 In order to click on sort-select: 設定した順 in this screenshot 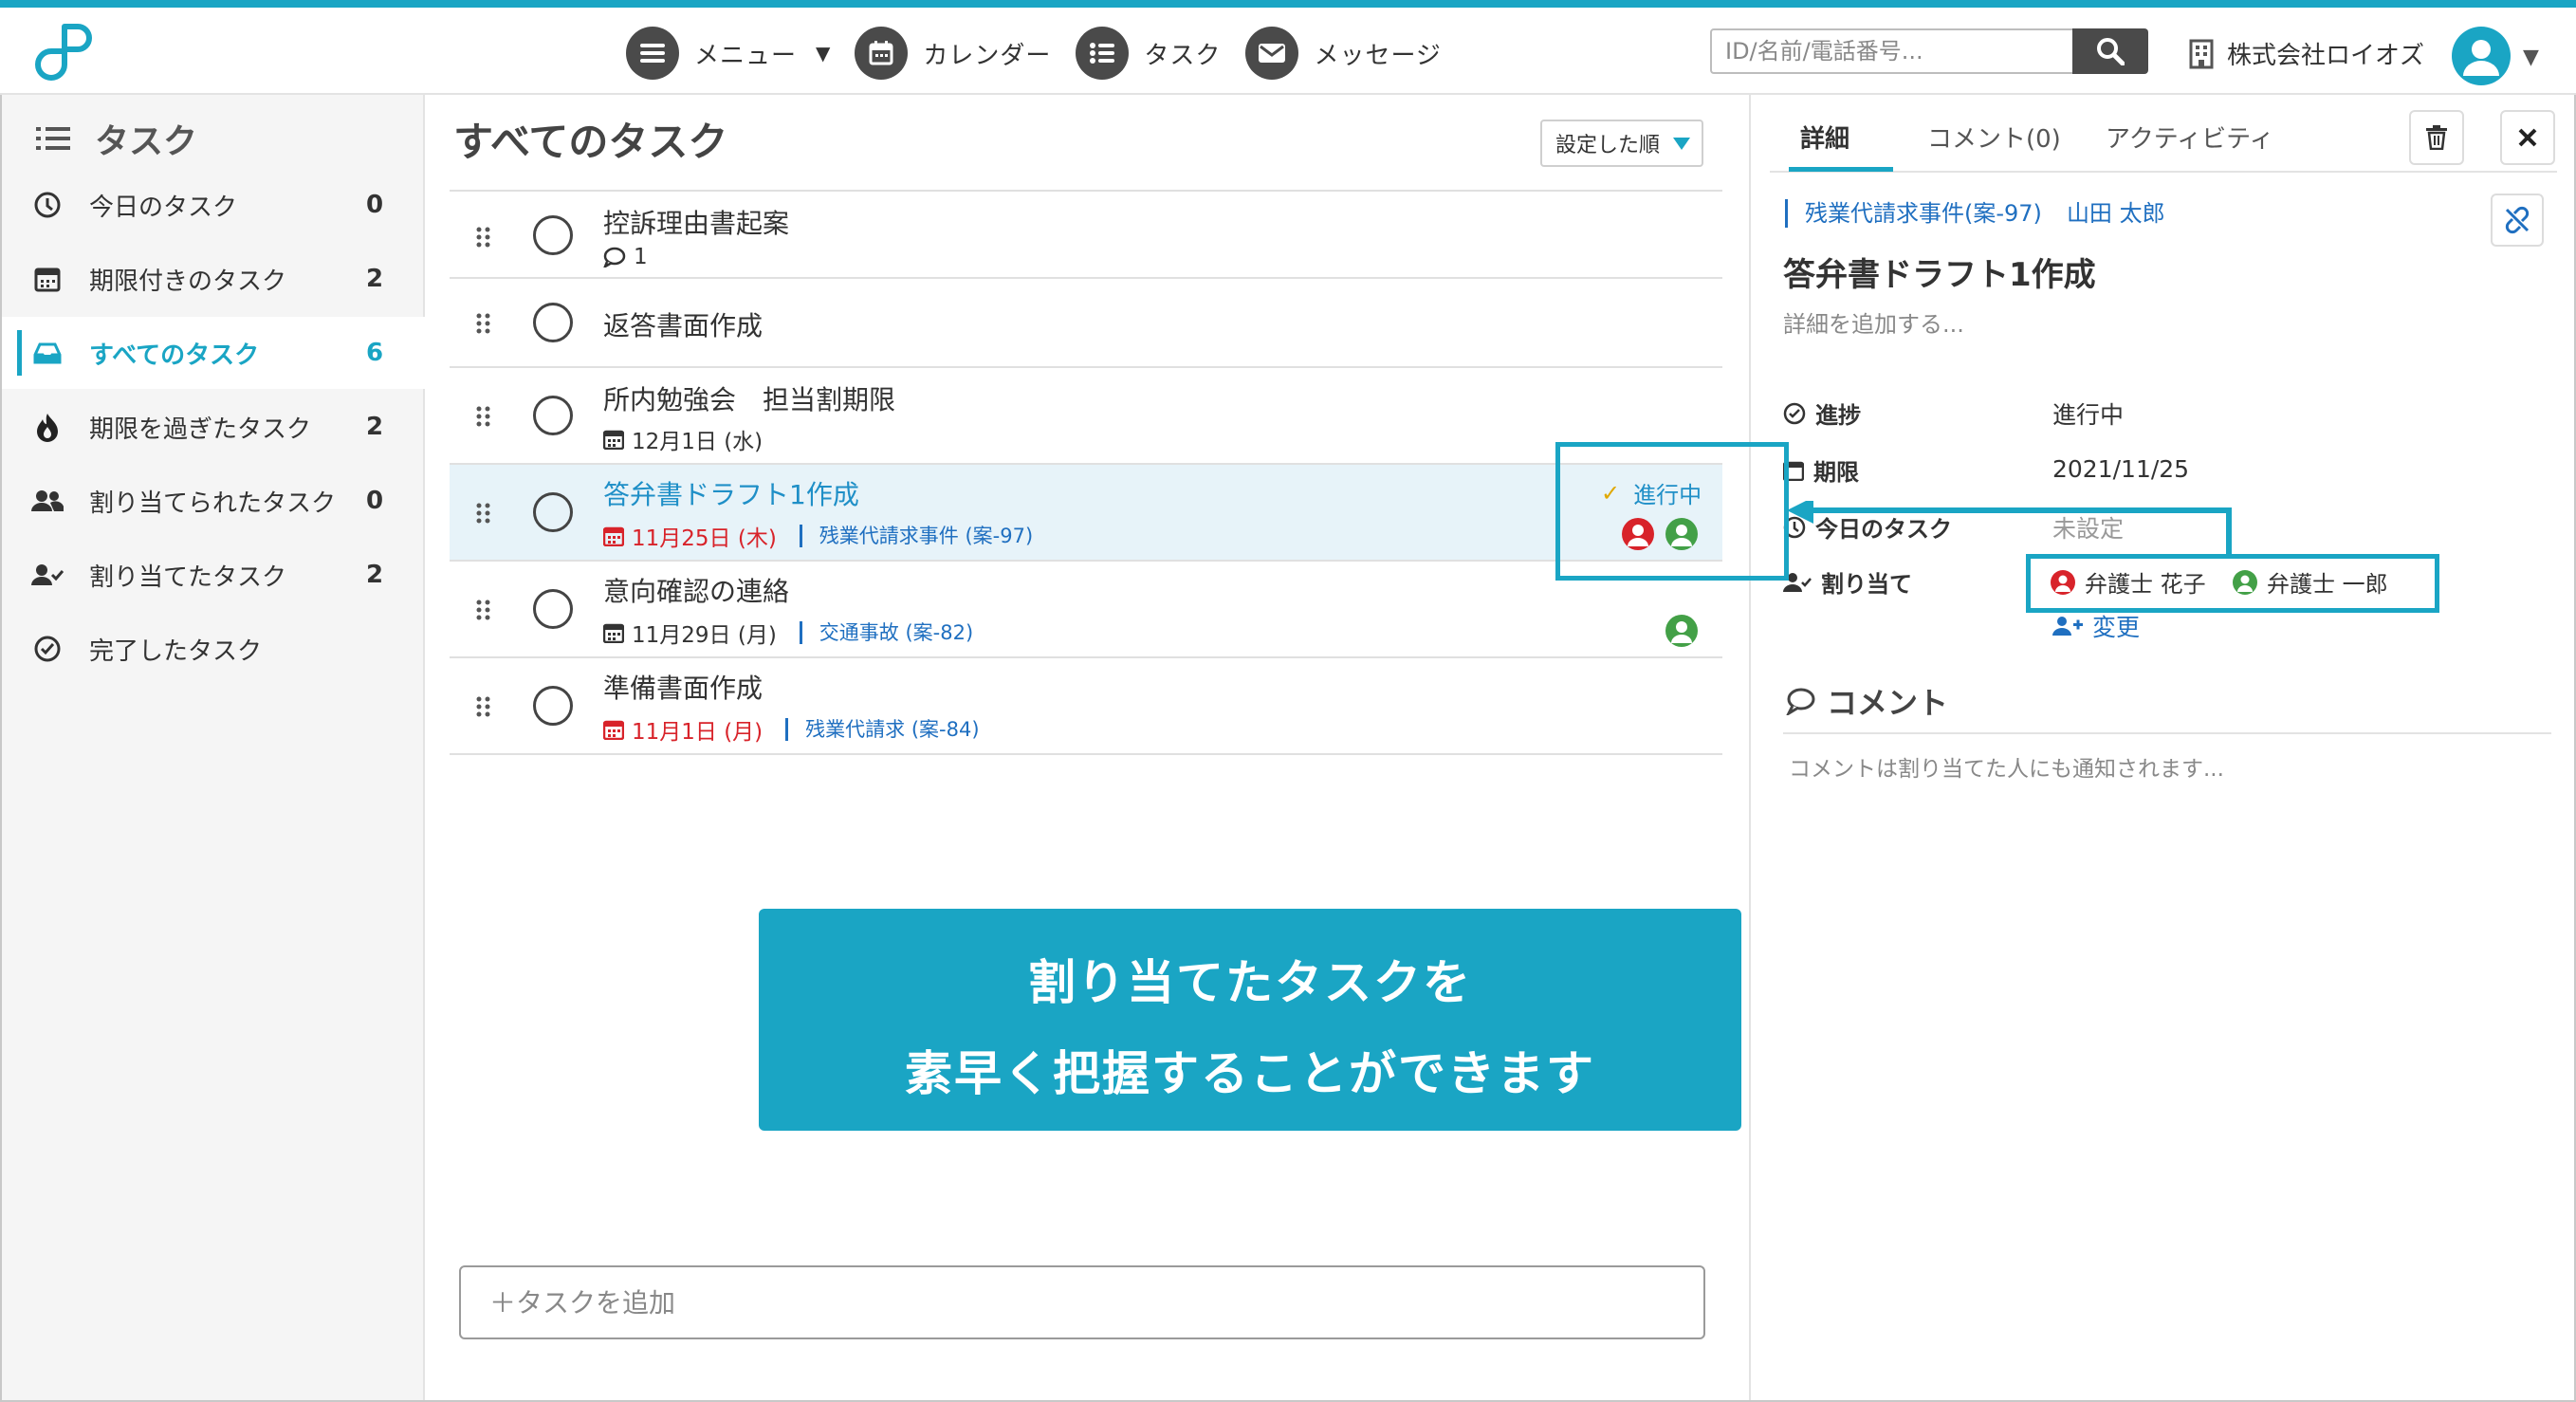, I will do `click(1621, 143)`.